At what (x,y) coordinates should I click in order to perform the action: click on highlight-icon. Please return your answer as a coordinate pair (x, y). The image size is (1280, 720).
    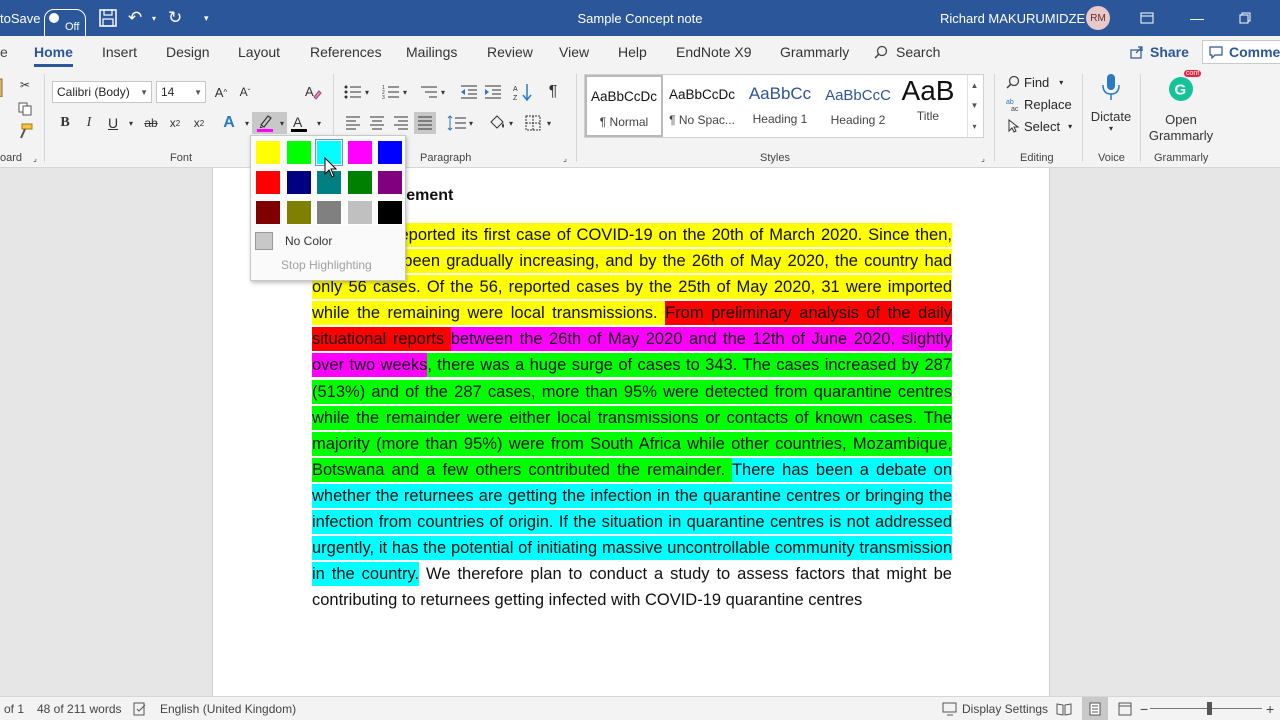
    Looking at the image, I should click on (265, 123).